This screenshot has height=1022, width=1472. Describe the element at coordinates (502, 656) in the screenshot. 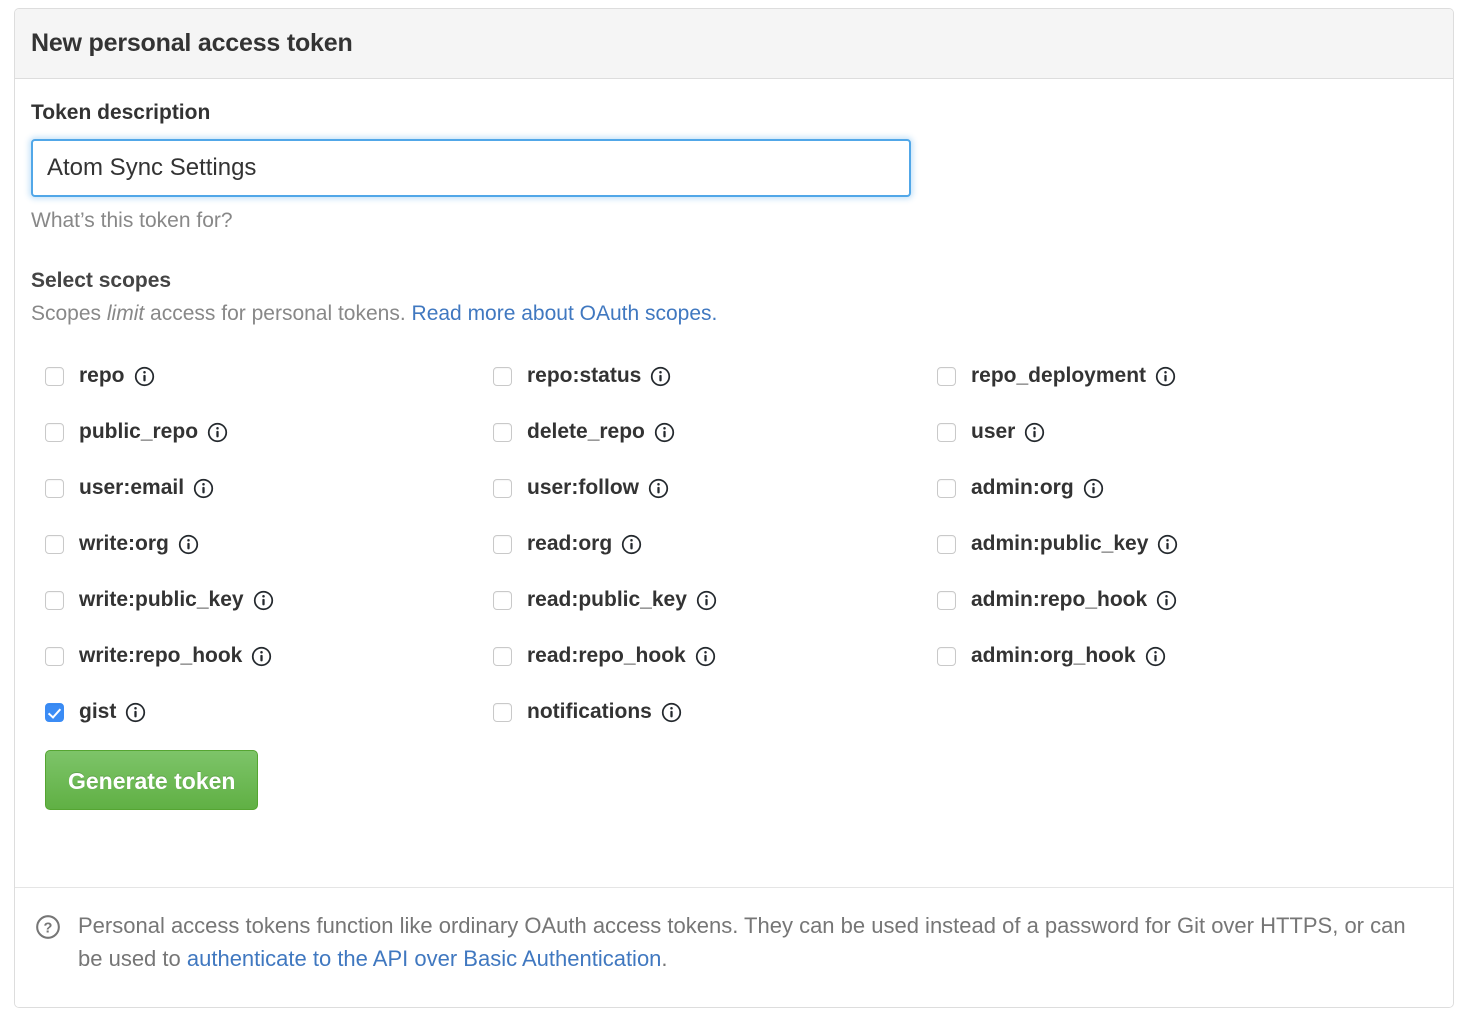

I see `scope-checkbox-read:repo_hook` at that location.